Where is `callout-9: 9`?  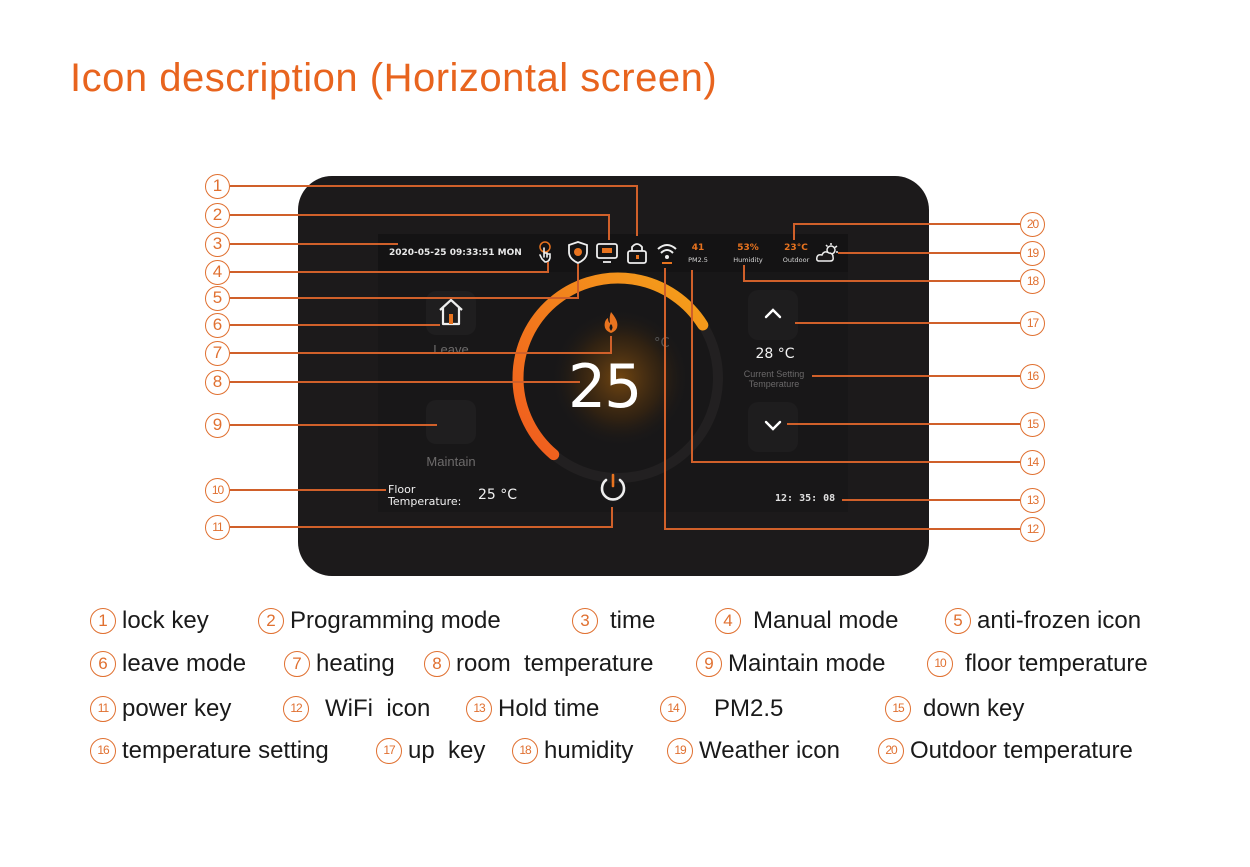 callout-9: 9 is located at coordinates (217, 425).